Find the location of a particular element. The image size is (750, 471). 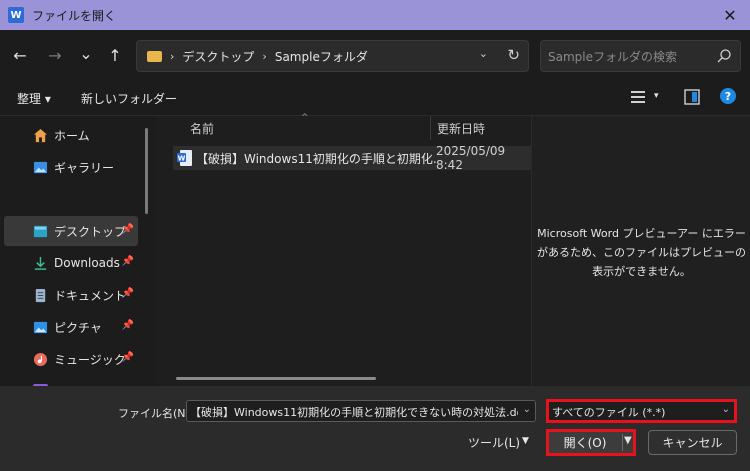

breadcrumb-sample-folder: Sampleフォルダ is located at coordinates (321, 56).